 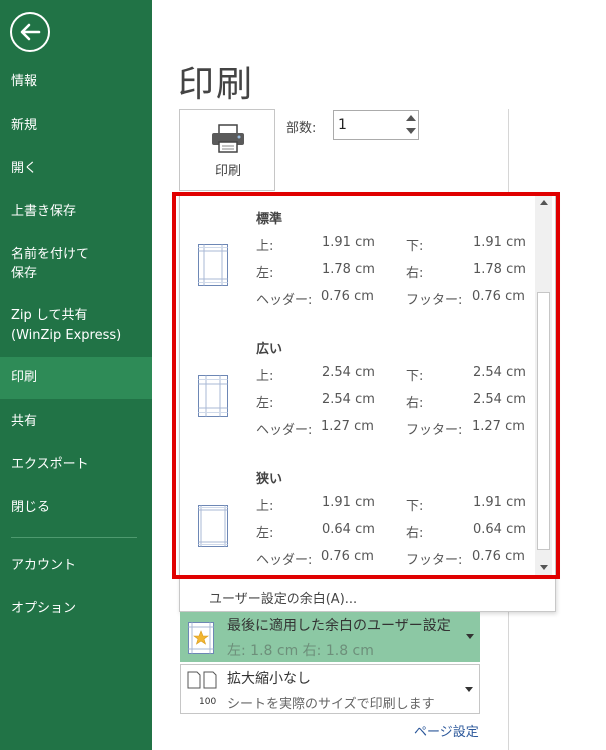 I want to click on nav-save: 上書き保存, so click(x=76, y=211).